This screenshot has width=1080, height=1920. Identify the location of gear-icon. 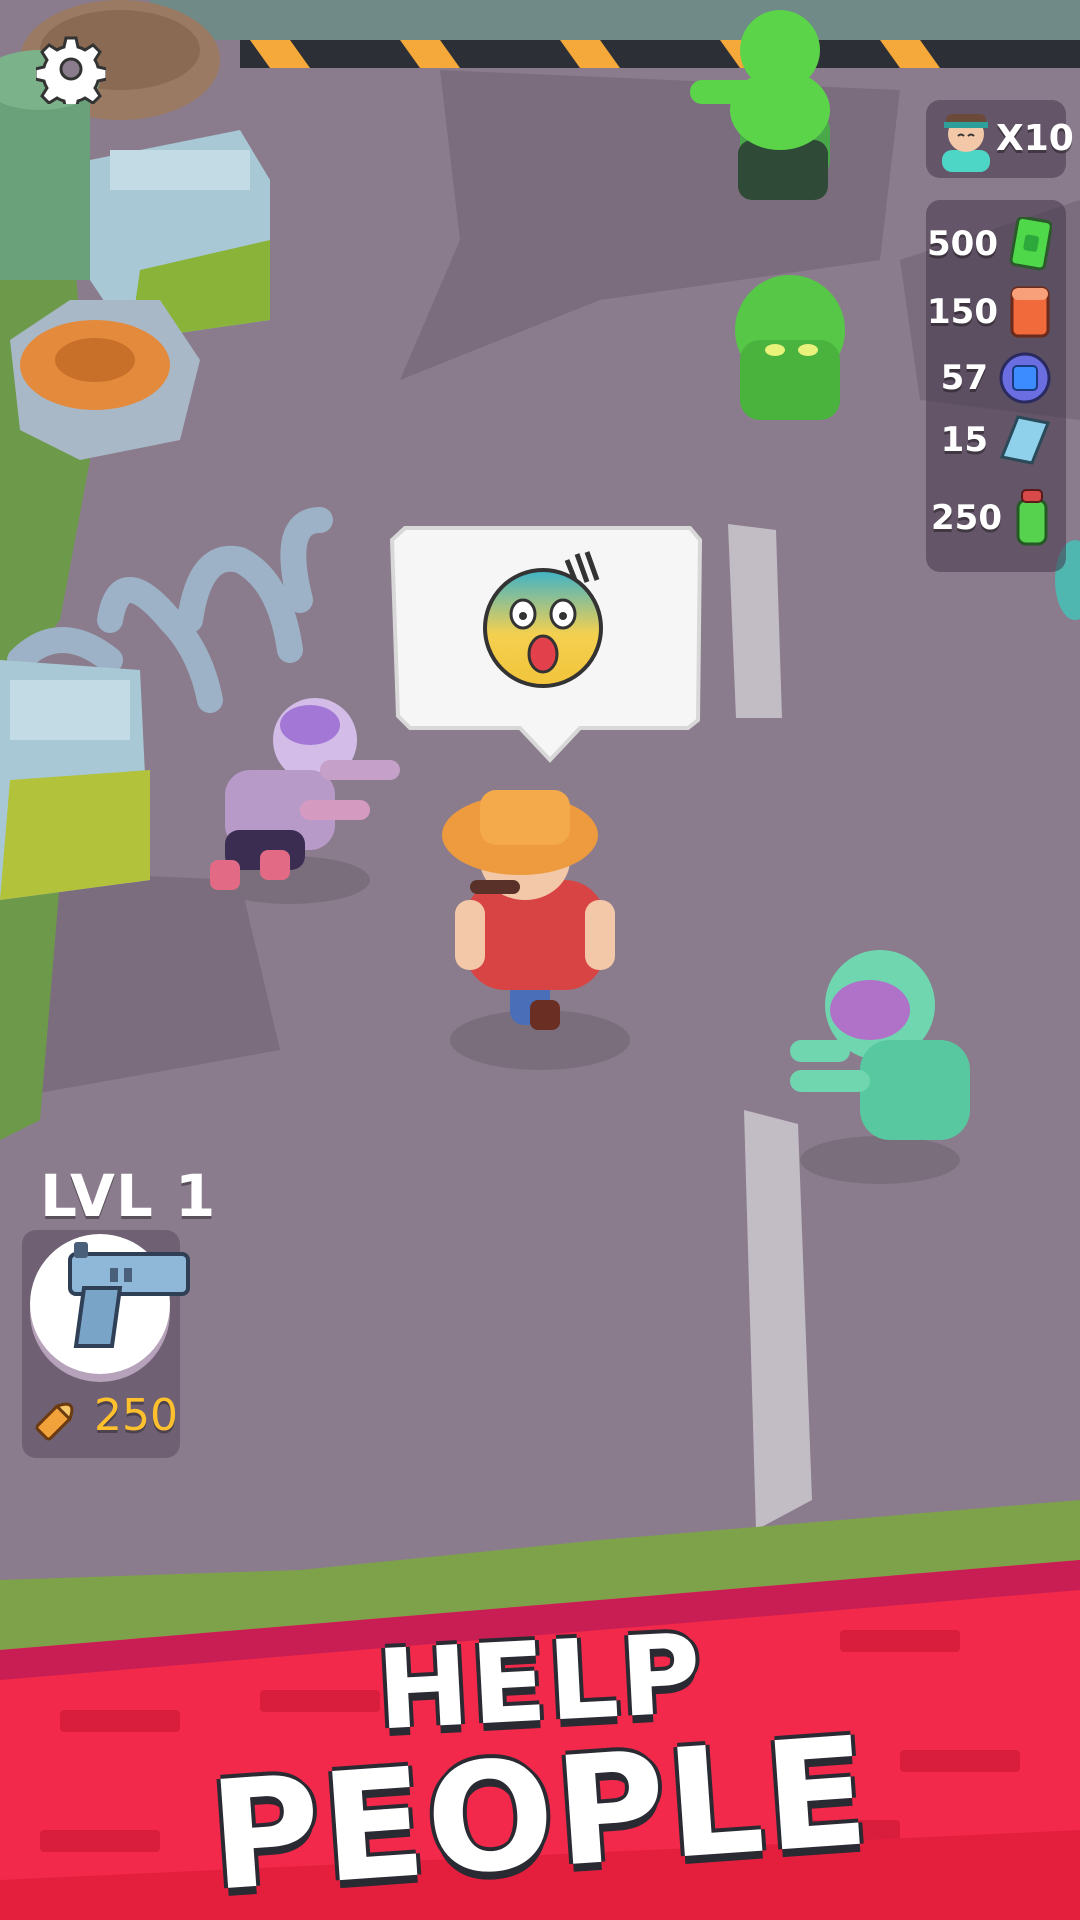
(71, 74).